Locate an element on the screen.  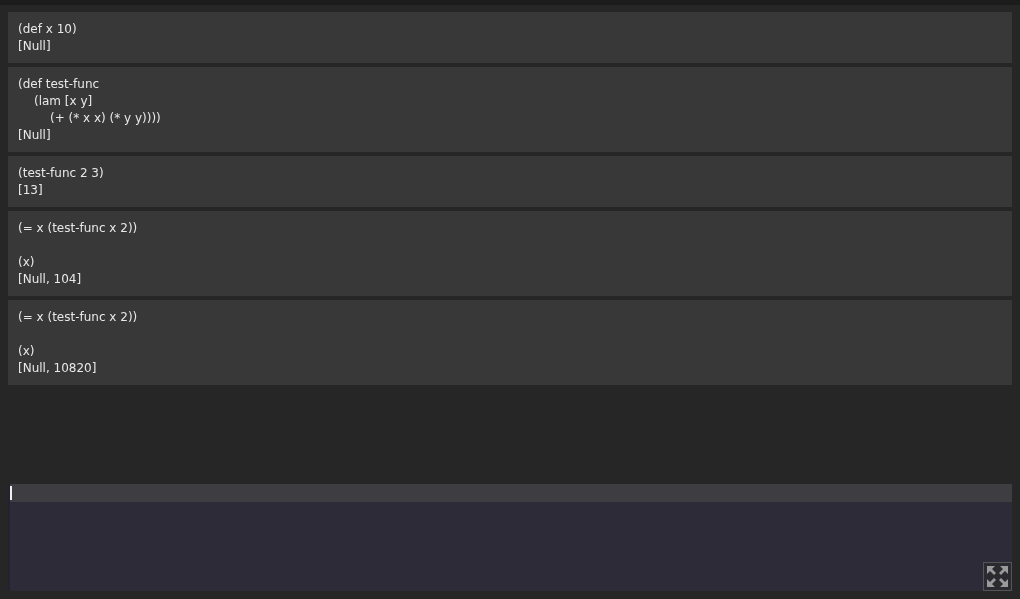
result-output: [13] is located at coordinates (31, 190).